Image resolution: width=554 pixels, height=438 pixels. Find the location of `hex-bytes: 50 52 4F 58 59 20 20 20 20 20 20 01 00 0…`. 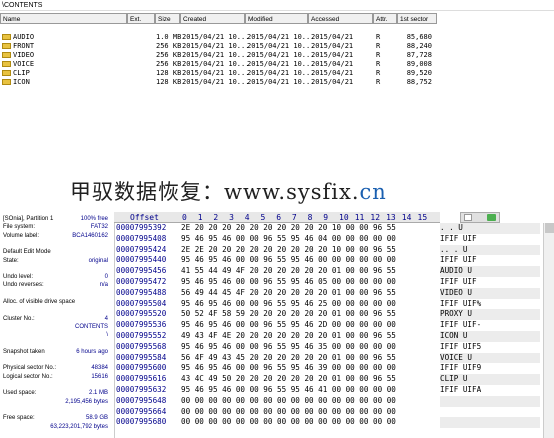

hex-bytes: 50 52 4F 58 59 20 20 20 20 20 20 01 00 0… is located at coordinates (288, 314).